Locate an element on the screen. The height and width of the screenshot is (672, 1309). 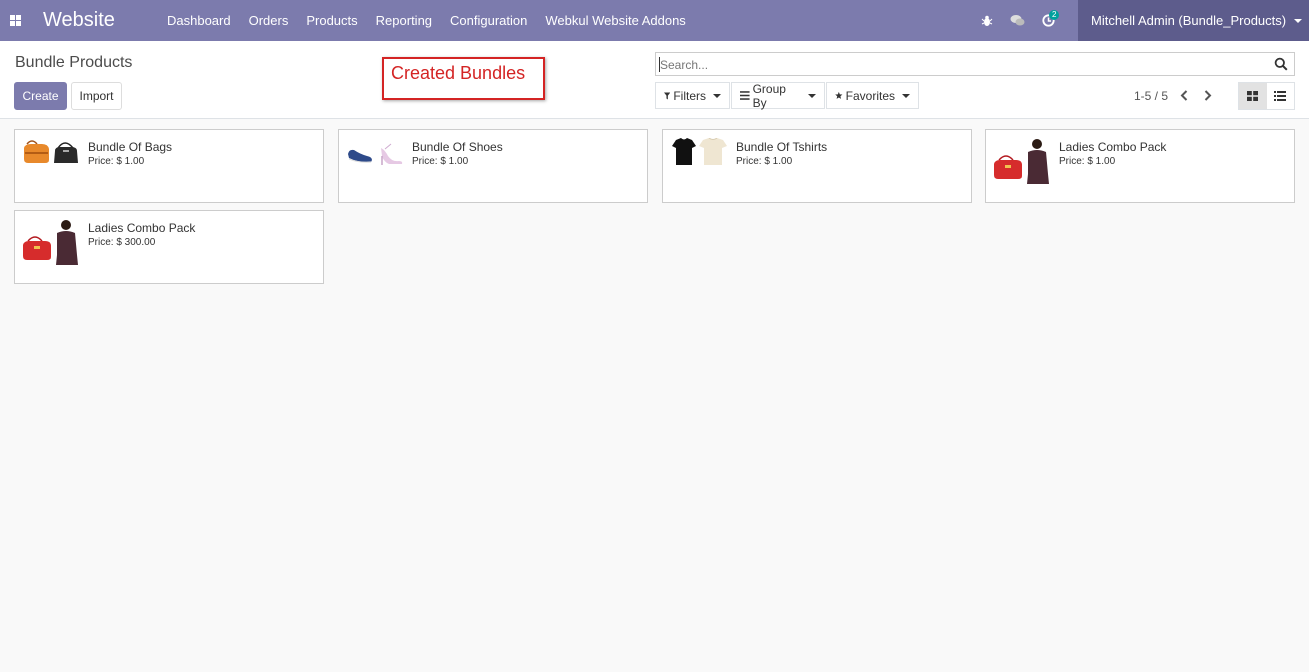
star-icon is located at coordinates (839, 95).